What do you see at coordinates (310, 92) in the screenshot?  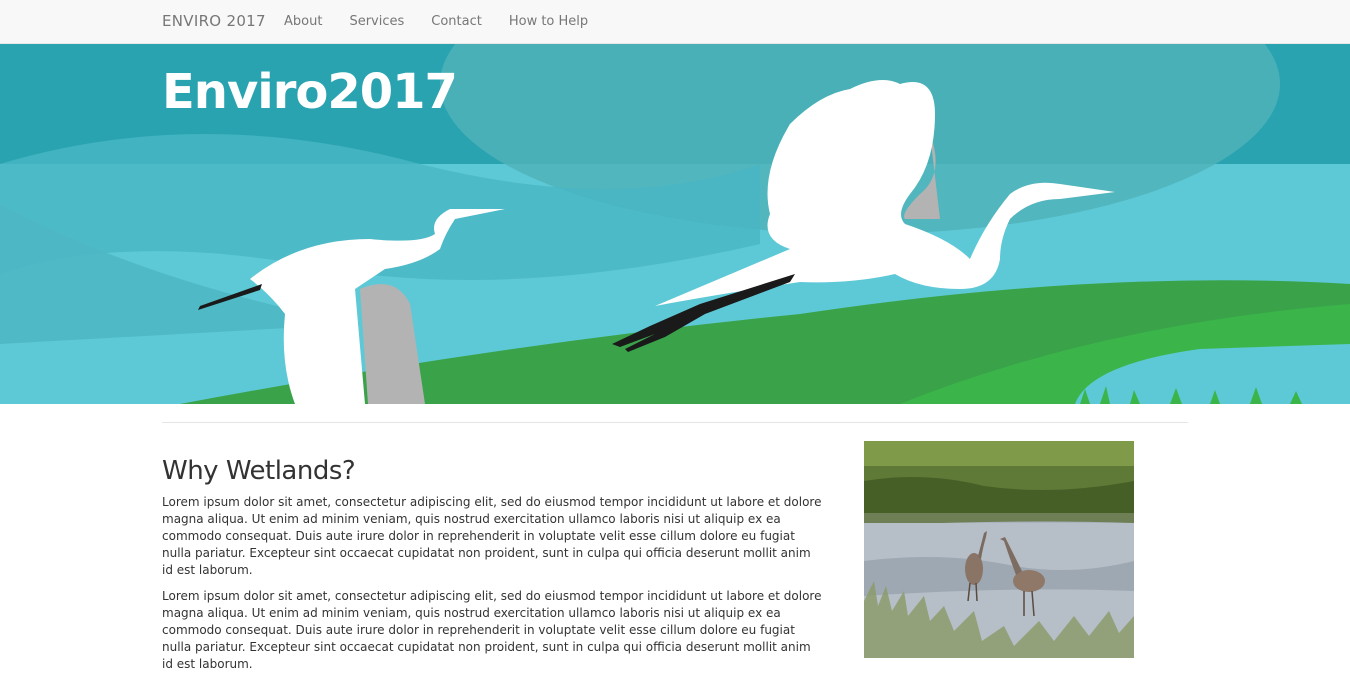 I see `hero-title: Enviro2017` at bounding box center [310, 92].